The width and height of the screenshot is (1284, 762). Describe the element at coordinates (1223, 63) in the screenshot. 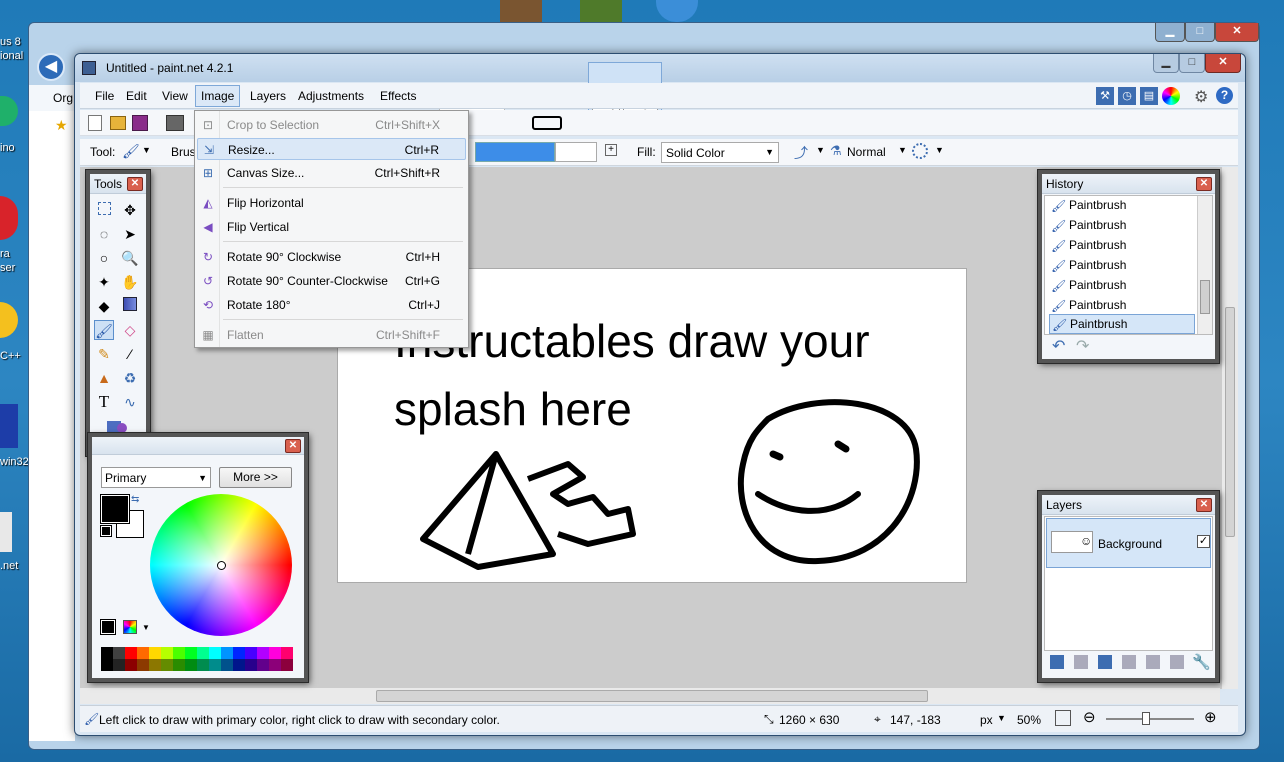

I see `close-button: ✕` at that location.